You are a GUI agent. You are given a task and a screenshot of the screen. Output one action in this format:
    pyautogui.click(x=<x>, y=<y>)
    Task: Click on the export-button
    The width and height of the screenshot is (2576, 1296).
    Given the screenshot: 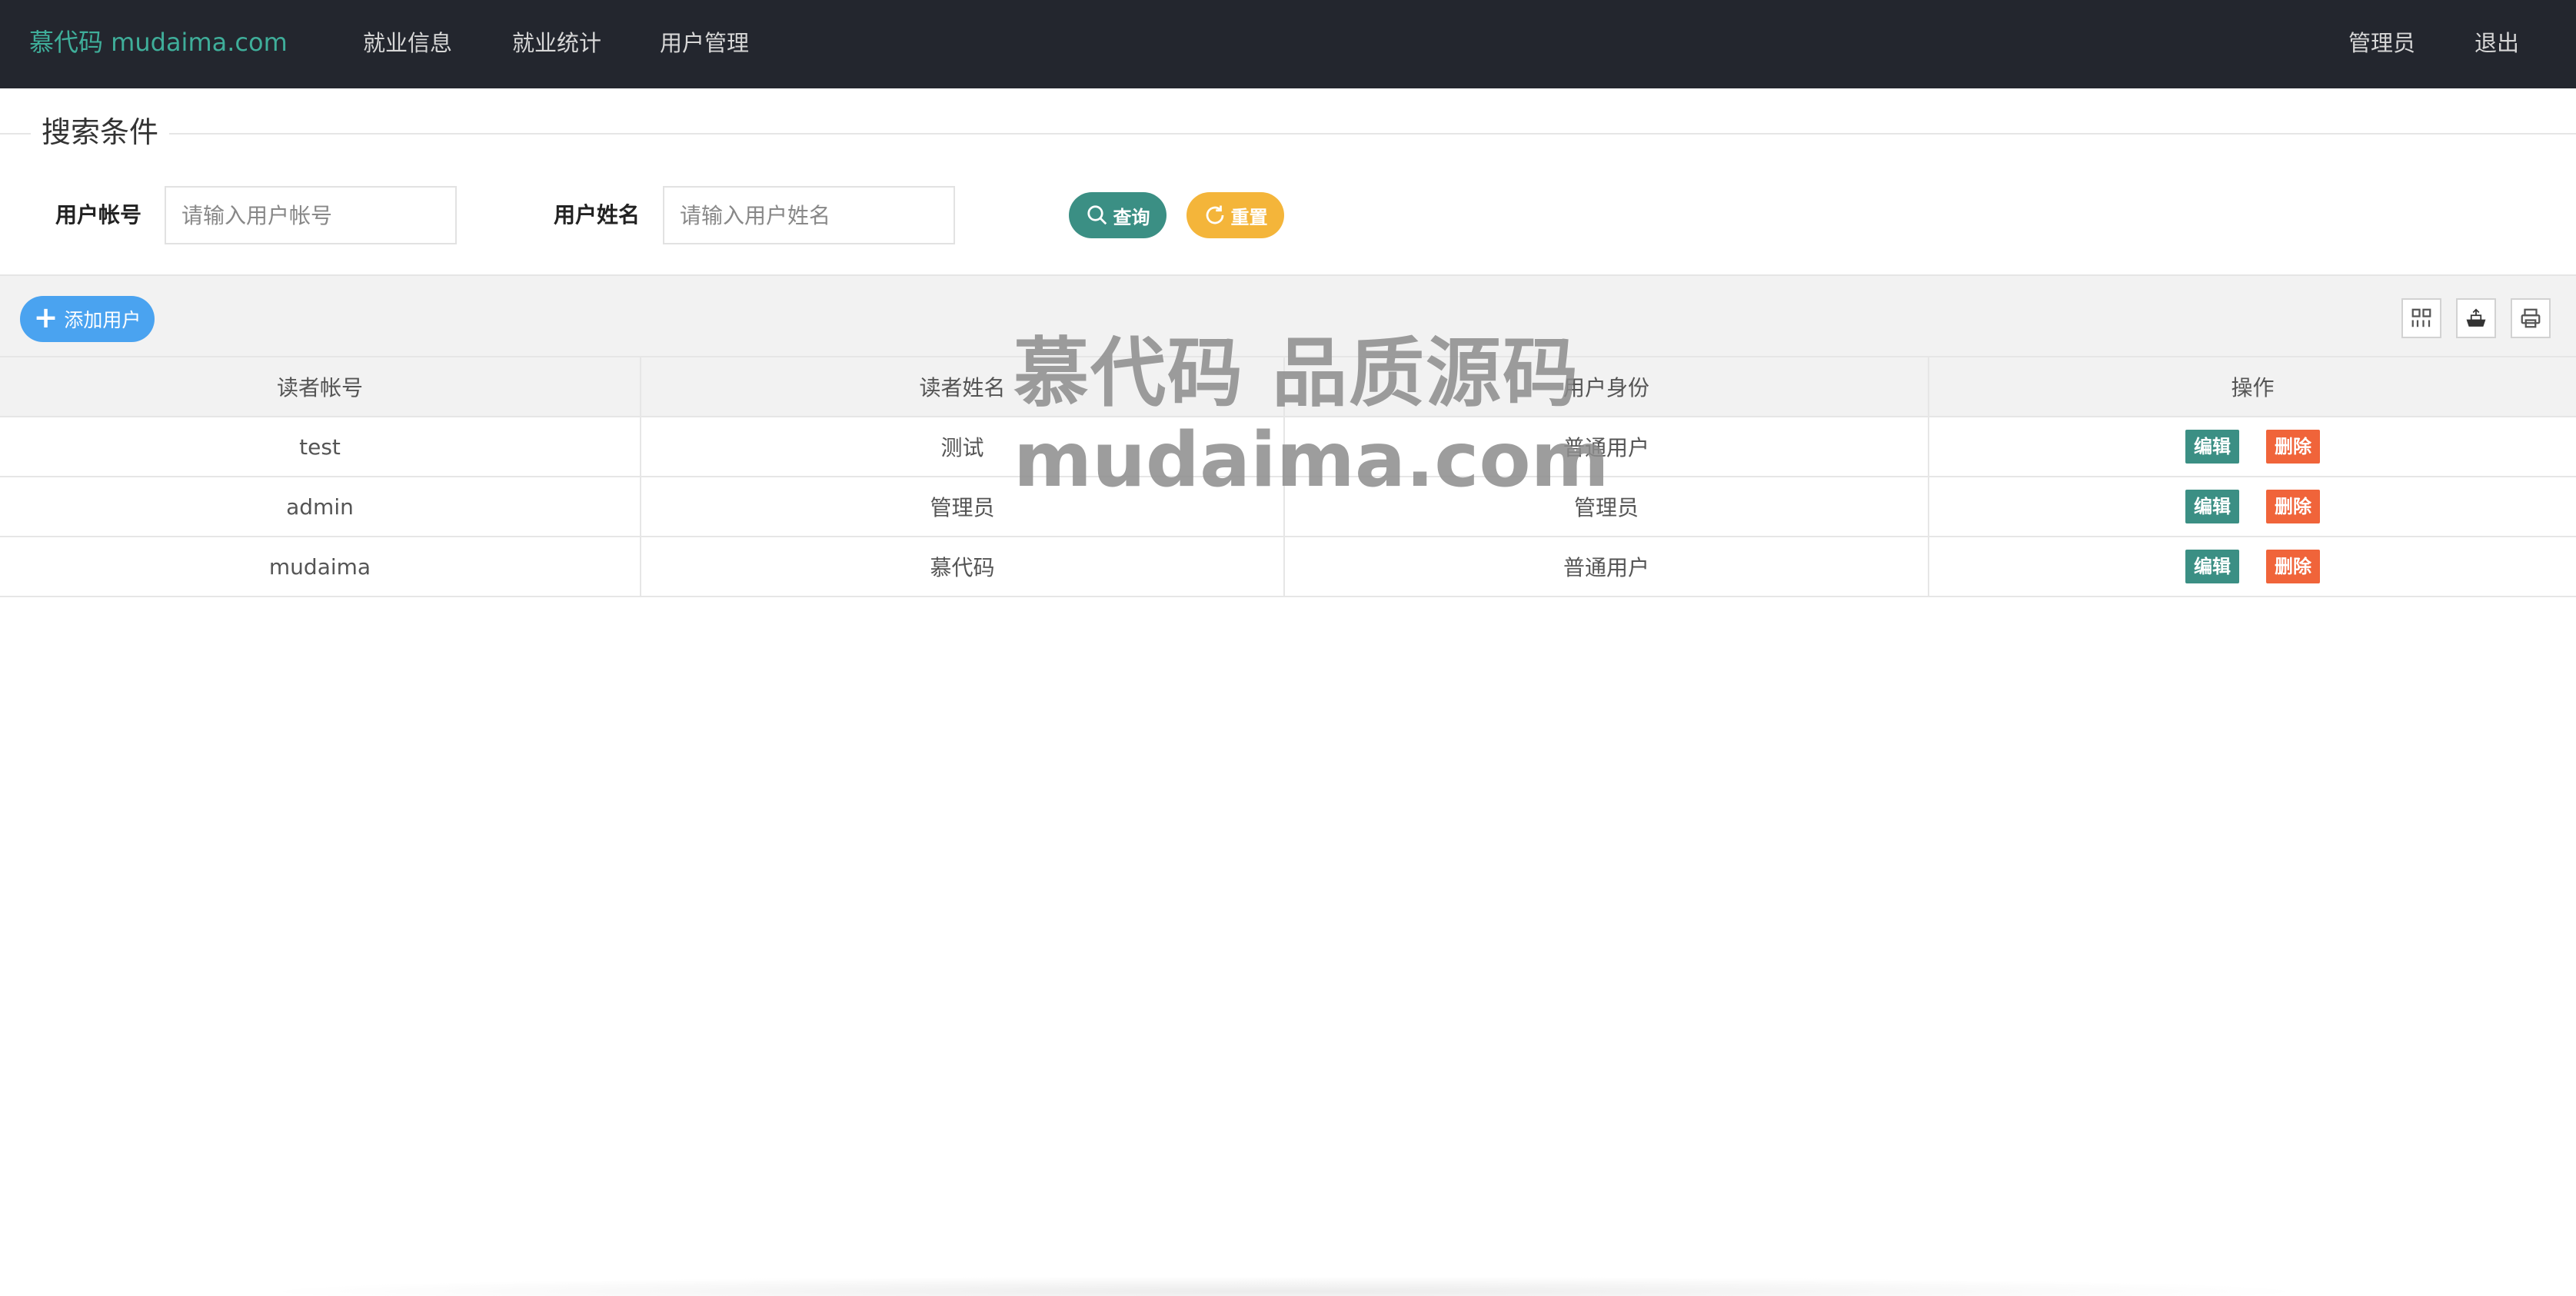 What is the action you would take?
    pyautogui.click(x=2476, y=318)
    